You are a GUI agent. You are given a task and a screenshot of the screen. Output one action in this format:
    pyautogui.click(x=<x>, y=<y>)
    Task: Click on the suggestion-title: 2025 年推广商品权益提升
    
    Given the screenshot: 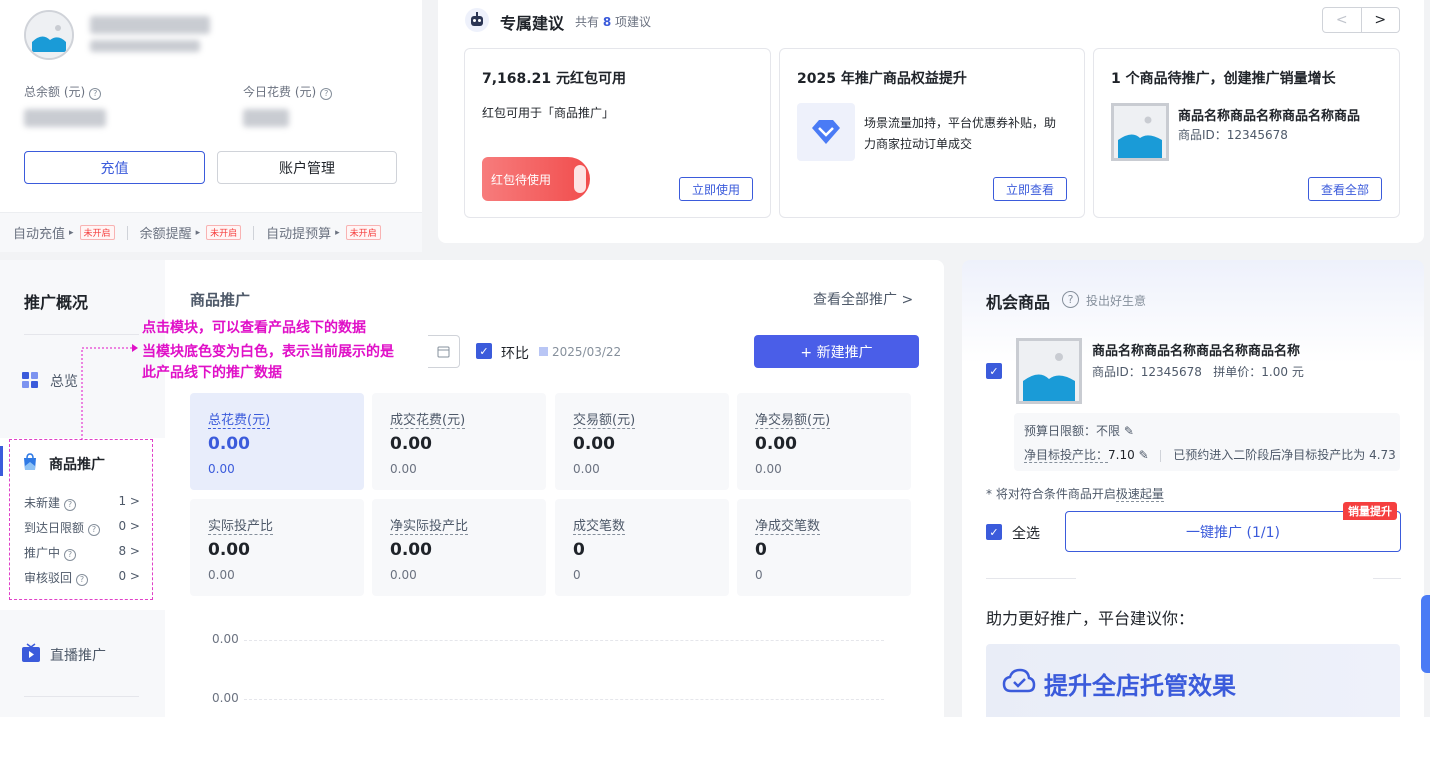 What is the action you would take?
    pyautogui.click(x=882, y=79)
    